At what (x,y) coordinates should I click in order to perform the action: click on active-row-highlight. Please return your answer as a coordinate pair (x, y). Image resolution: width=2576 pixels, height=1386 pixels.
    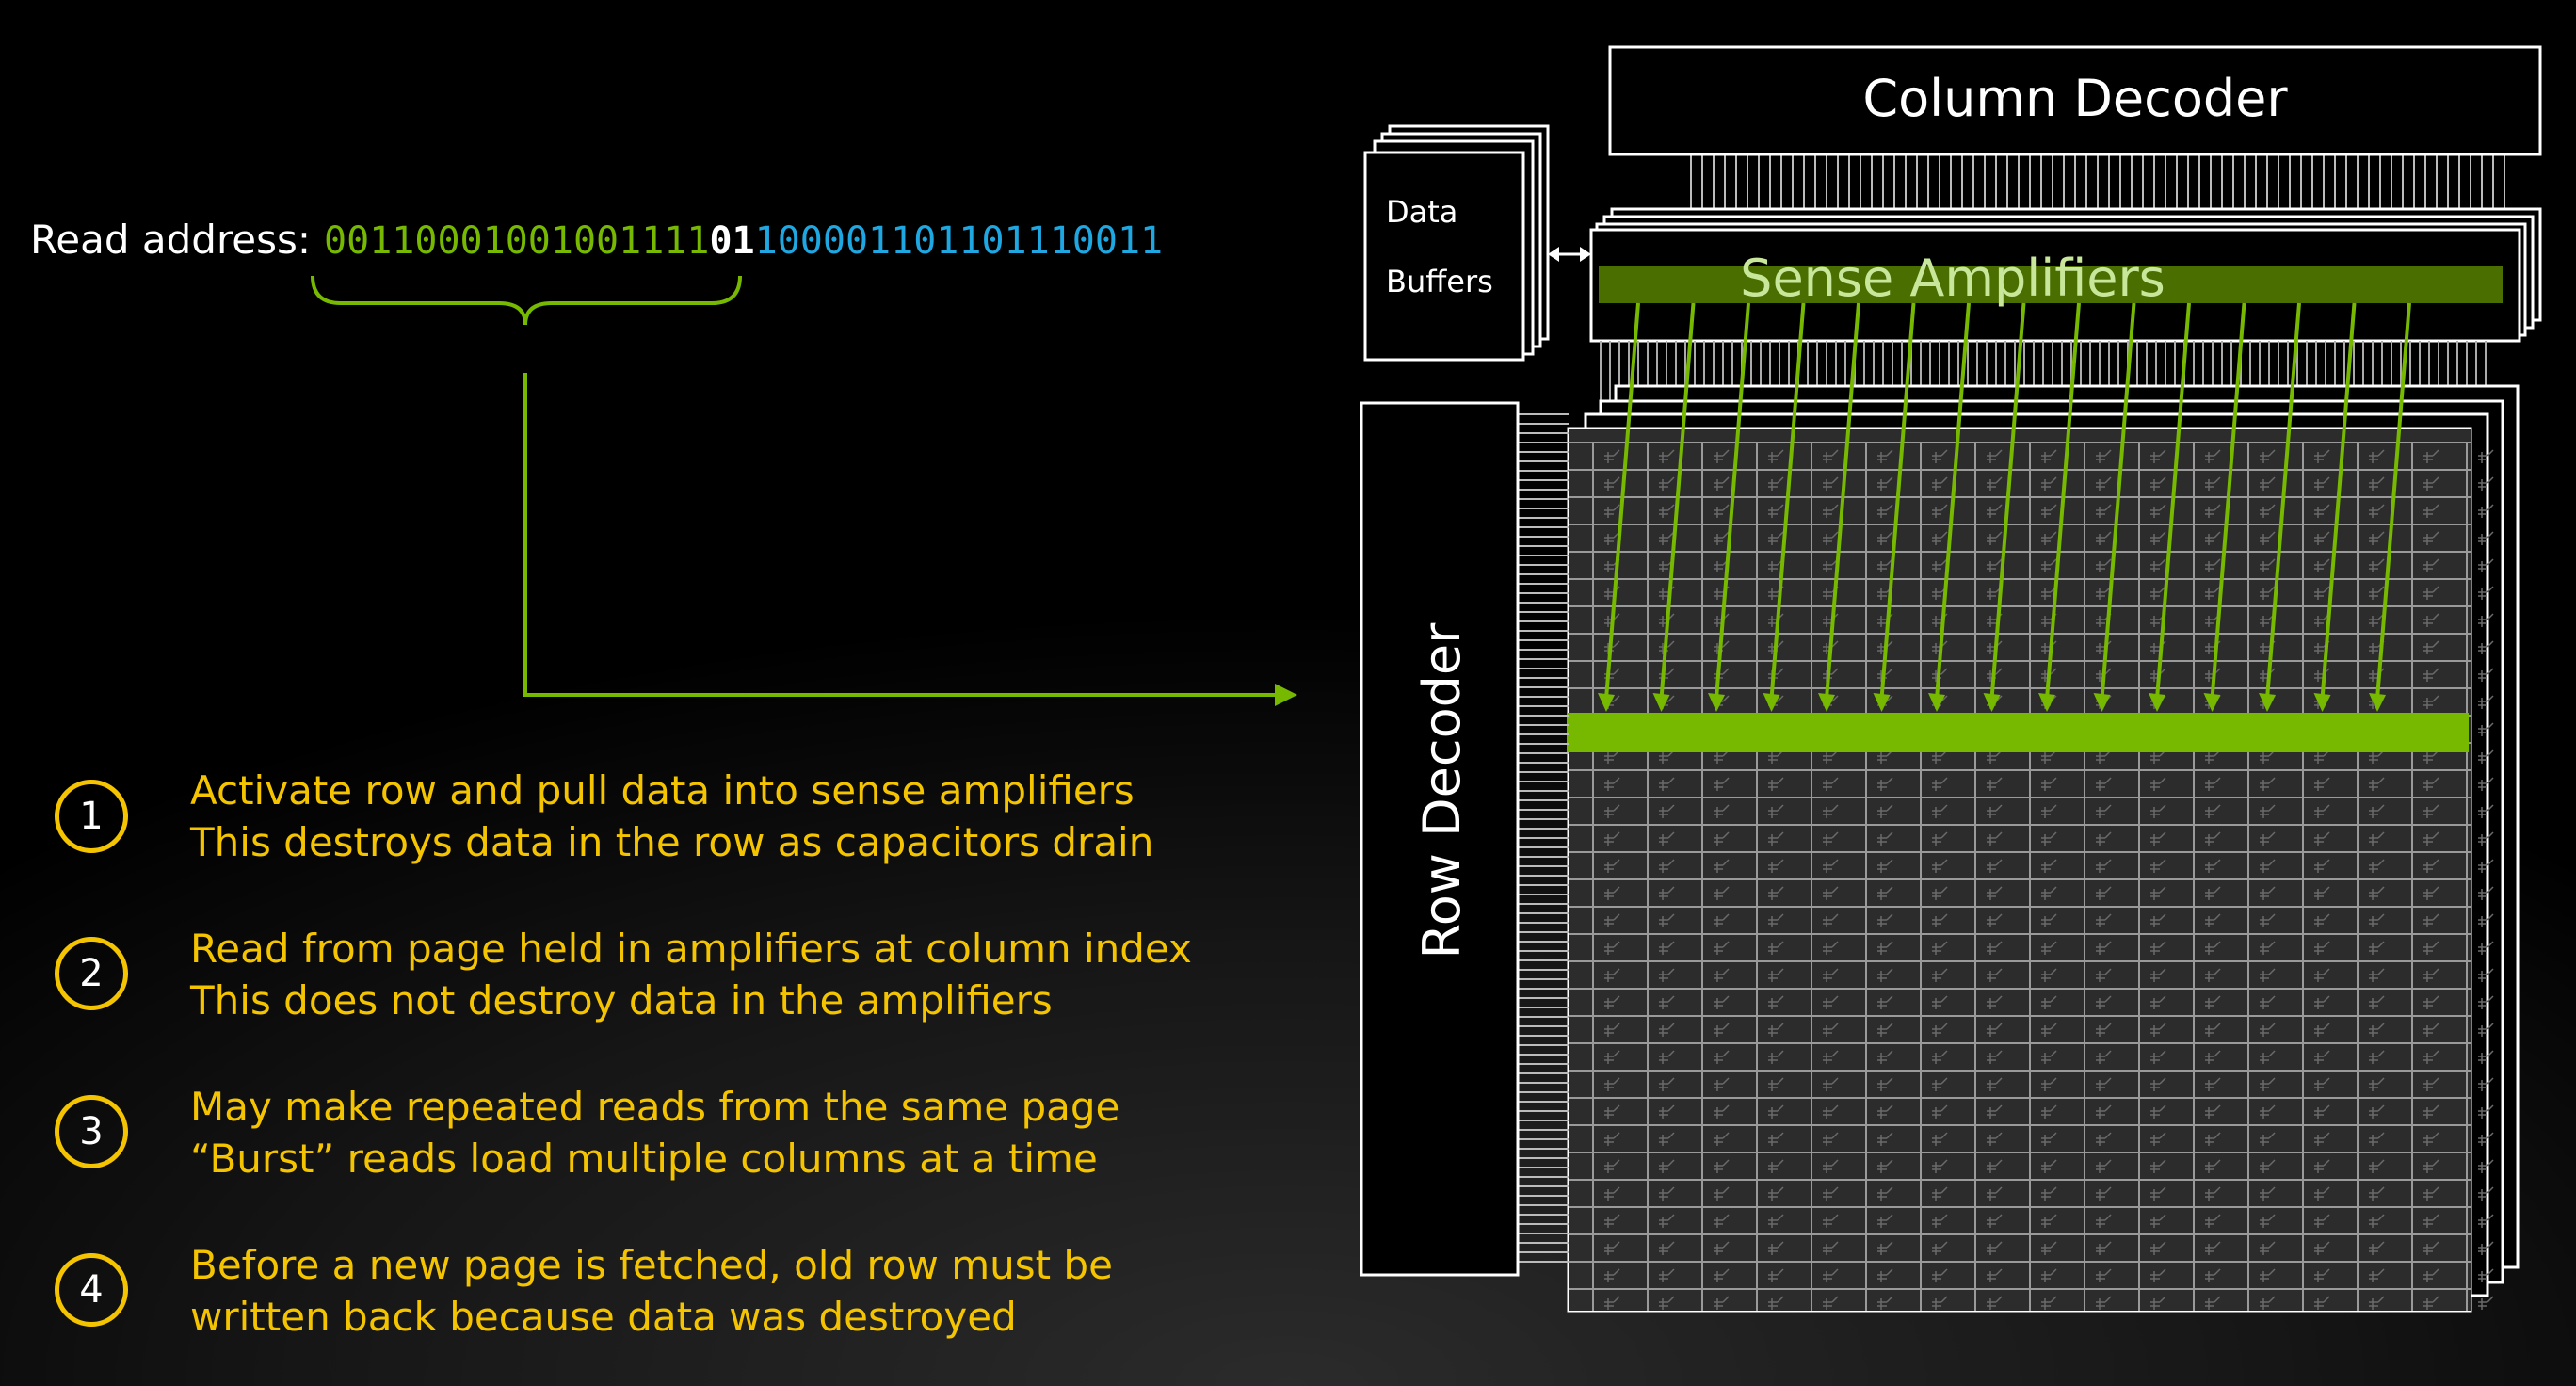
    Looking at the image, I should click on (2018, 733).